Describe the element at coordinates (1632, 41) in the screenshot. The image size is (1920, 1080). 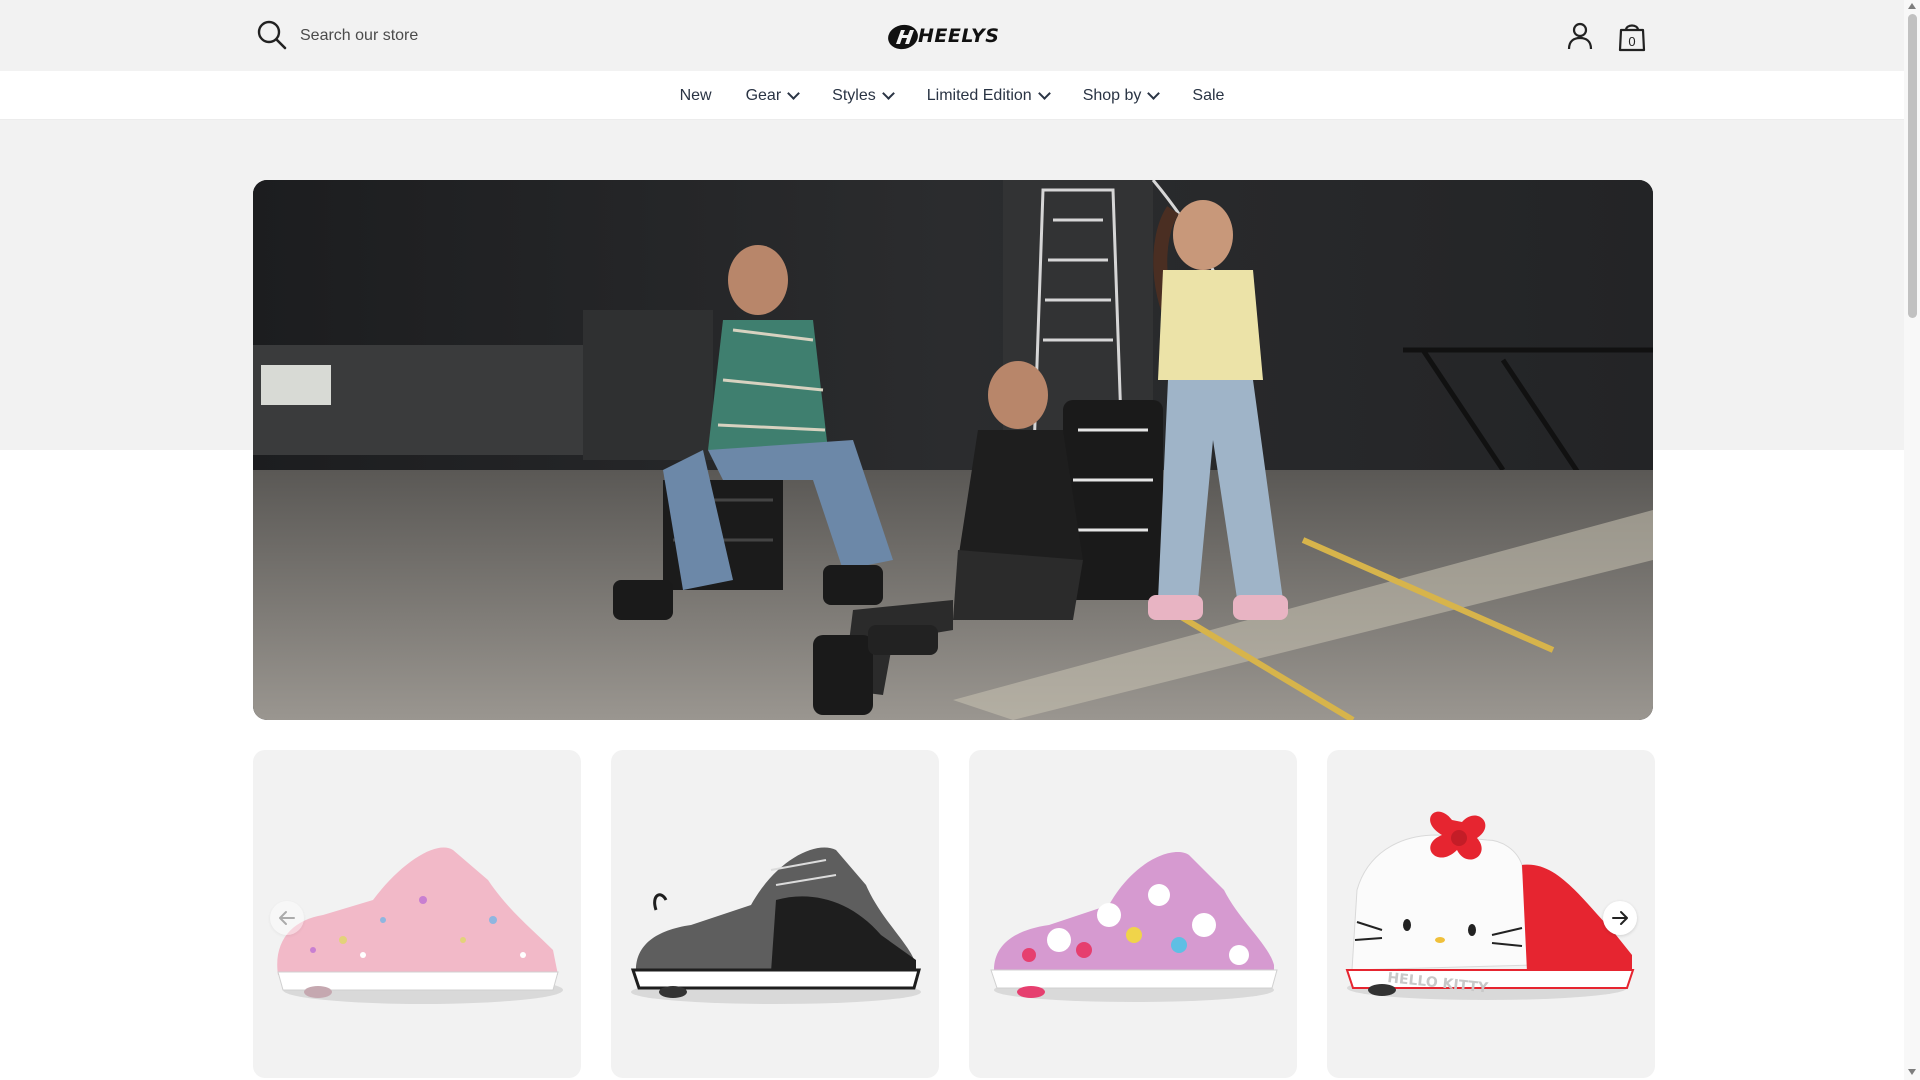
I see `cart-count: 0` at that location.